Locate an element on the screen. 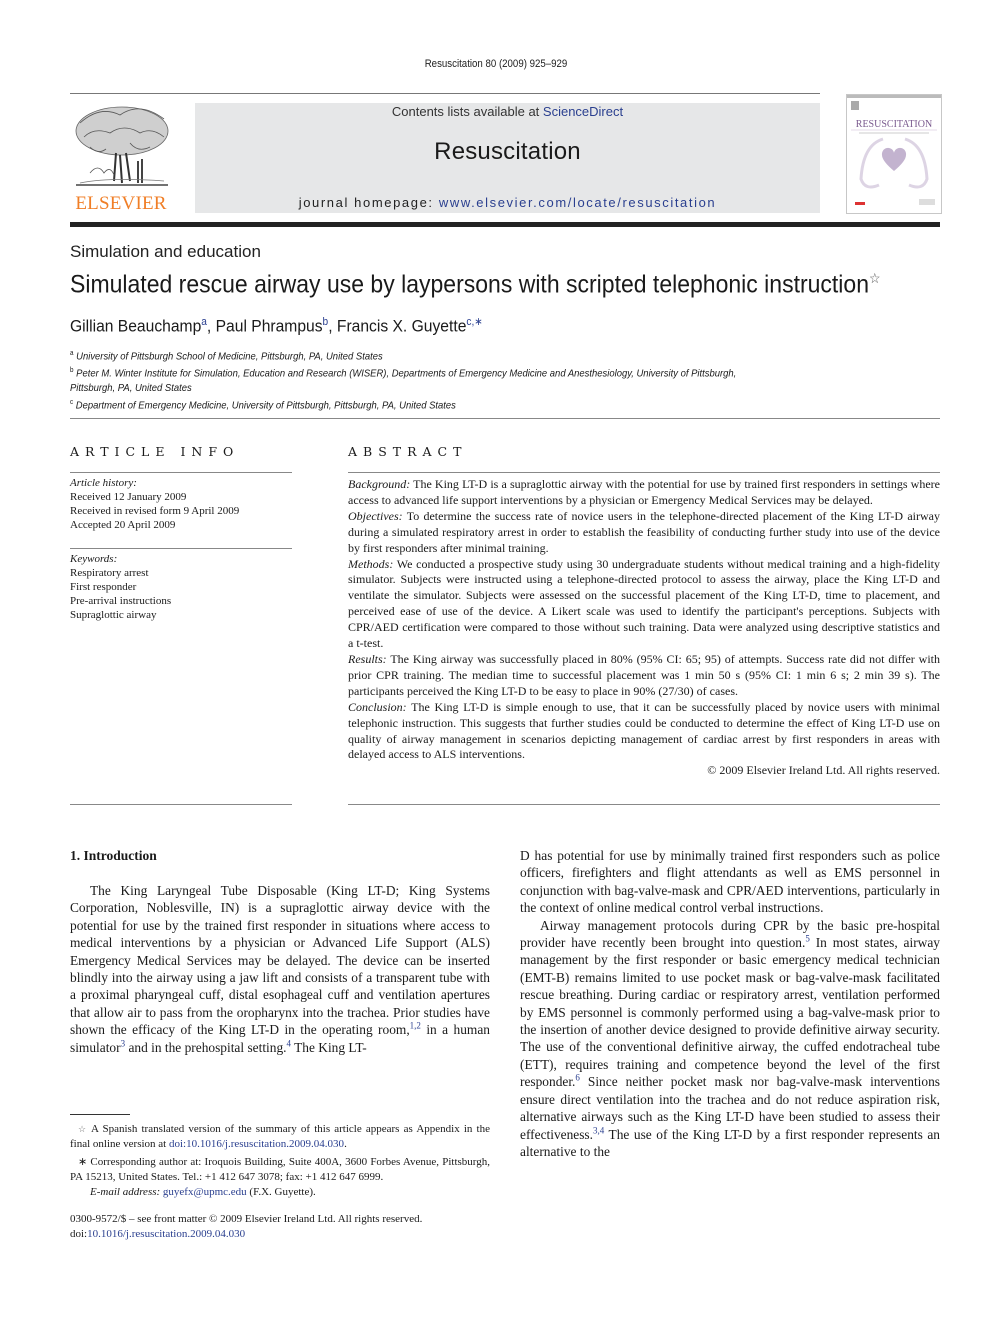 This screenshot has width=992, height=1323. affiliation-key: a is located at coordinates (72, 353).